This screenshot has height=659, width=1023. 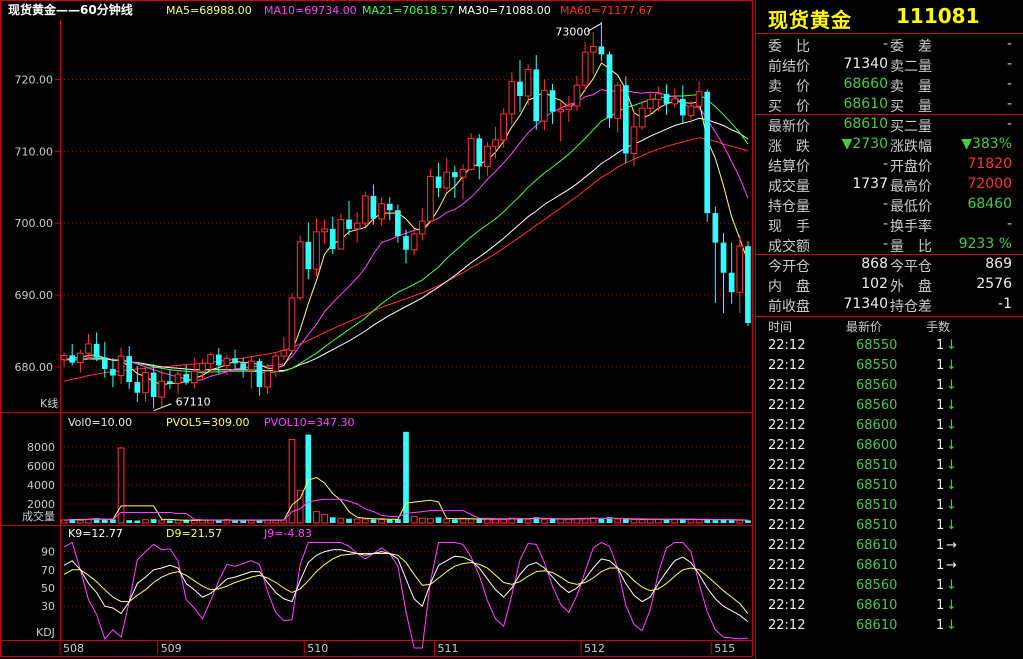 I want to click on tick-price: 68510, so click(x=877, y=485).